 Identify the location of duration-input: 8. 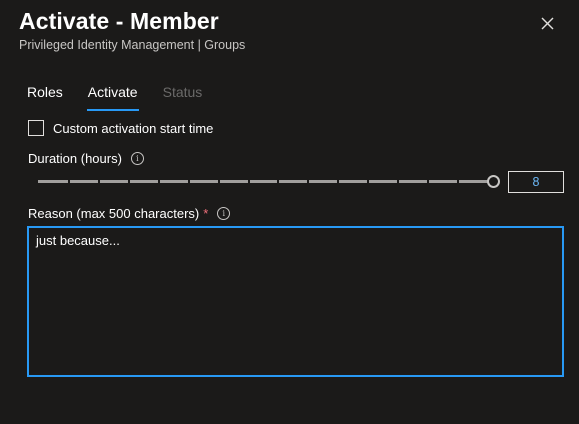
(536, 182).